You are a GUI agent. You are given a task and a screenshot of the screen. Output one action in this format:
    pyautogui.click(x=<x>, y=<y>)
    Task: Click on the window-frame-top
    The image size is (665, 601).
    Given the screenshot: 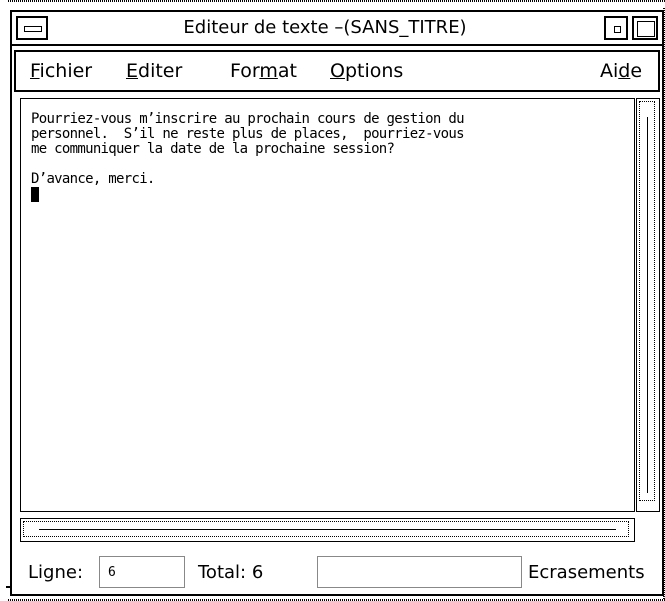 What is the action you would take?
    pyautogui.click(x=336, y=1)
    